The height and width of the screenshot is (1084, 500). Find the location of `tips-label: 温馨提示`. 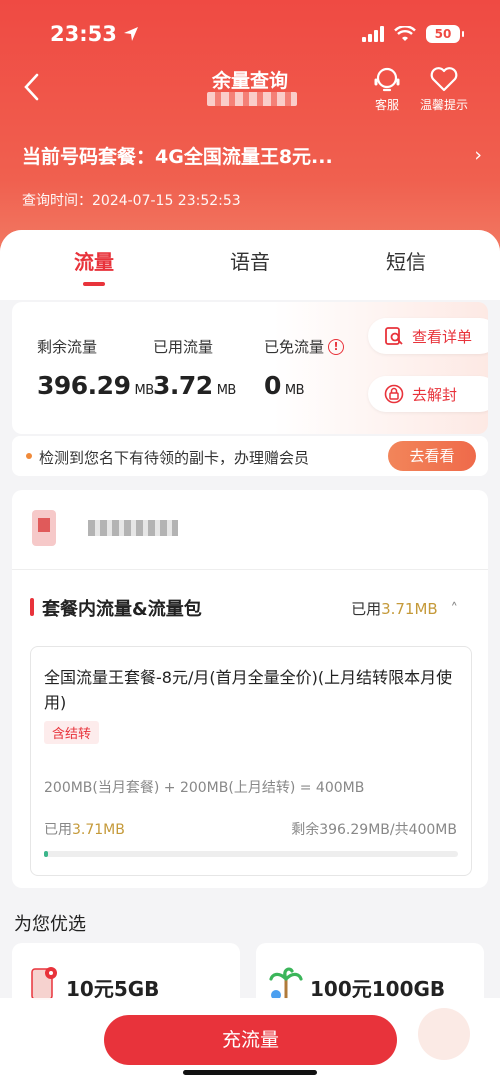

tips-label: 温馨提示 is located at coordinates (444, 105).